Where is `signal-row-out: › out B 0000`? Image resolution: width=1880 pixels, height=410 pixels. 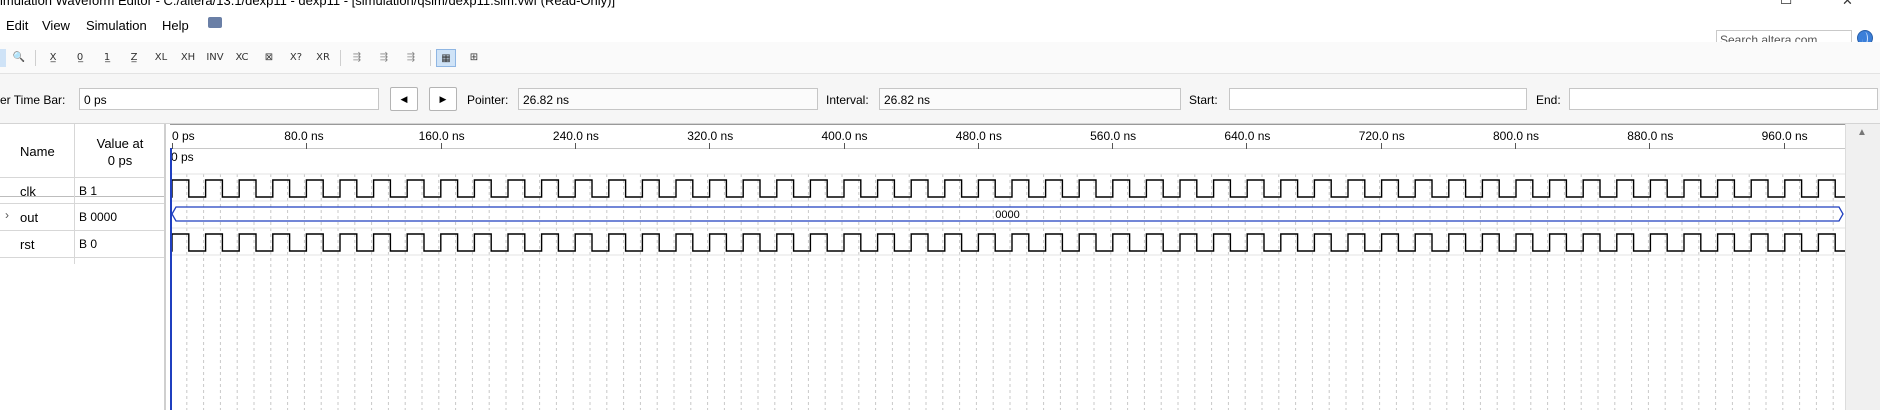 signal-row-out: › out B 0000 is located at coordinates (83, 217).